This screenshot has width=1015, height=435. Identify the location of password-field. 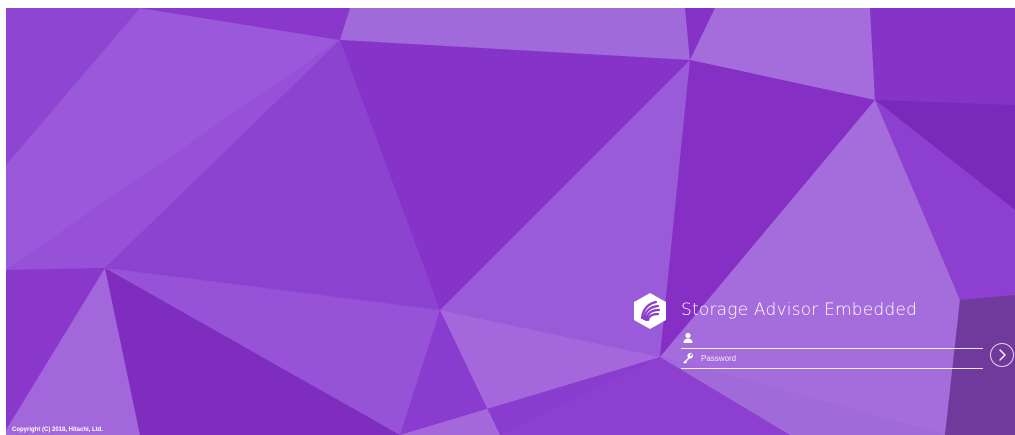
(832, 359).